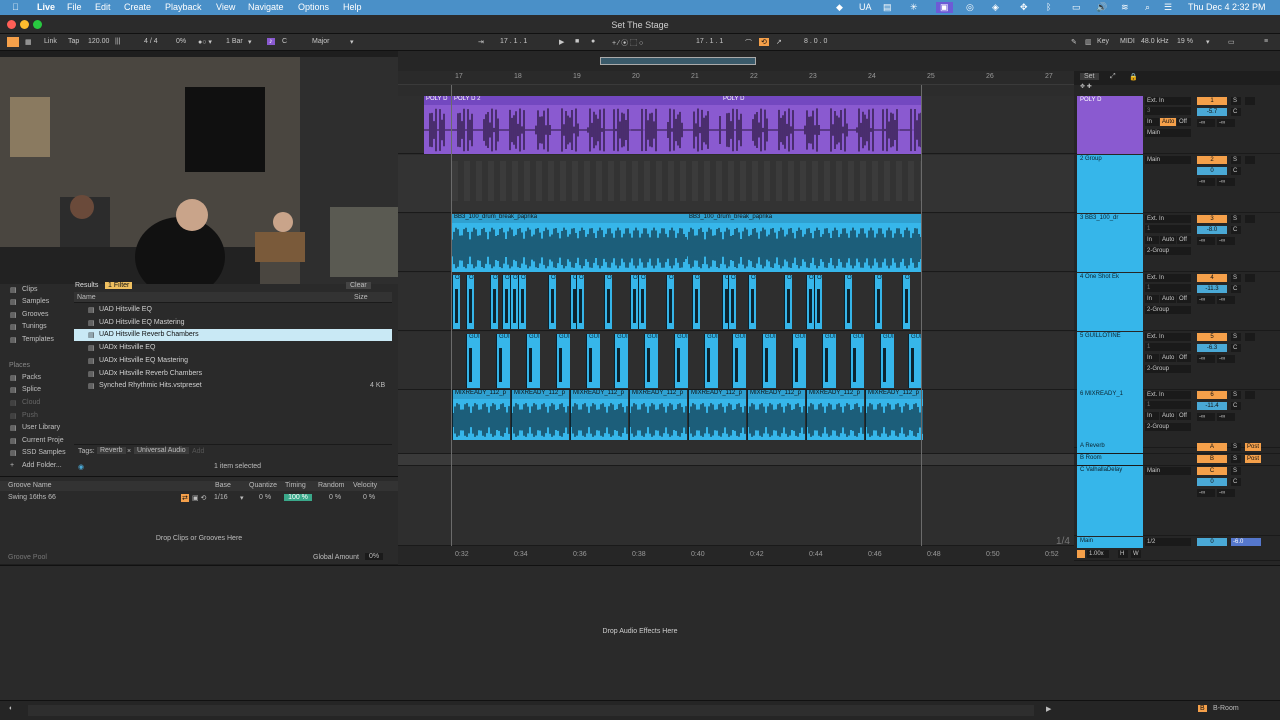 This screenshot has width=1280, height=720. Describe the element at coordinates (44, 452) in the screenshot. I see `place-ssd-samples: SSD Samples` at that location.